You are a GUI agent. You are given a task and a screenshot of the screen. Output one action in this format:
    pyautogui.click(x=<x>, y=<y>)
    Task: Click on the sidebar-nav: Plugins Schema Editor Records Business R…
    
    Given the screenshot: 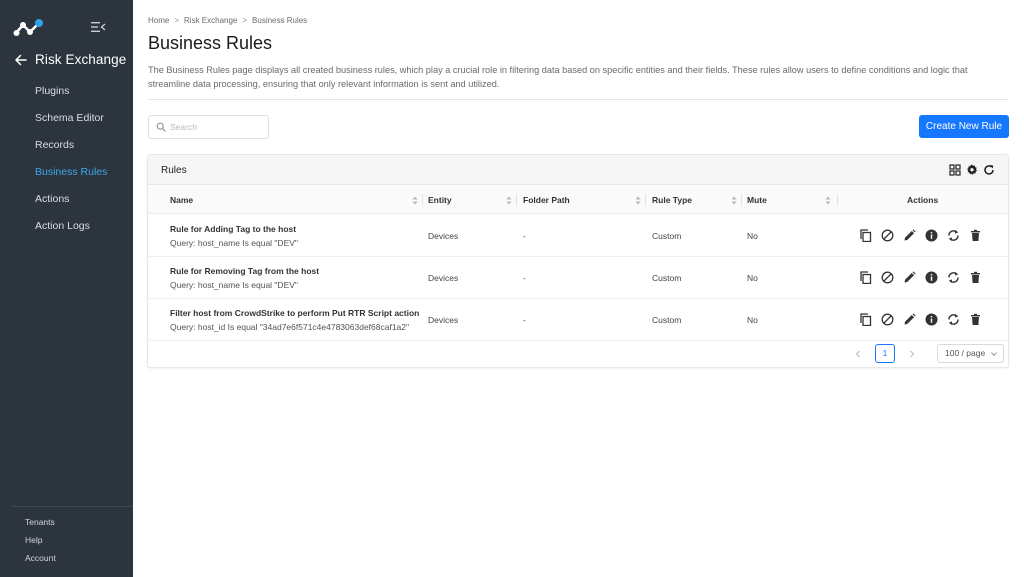 What is the action you would take?
    pyautogui.click(x=71, y=163)
    